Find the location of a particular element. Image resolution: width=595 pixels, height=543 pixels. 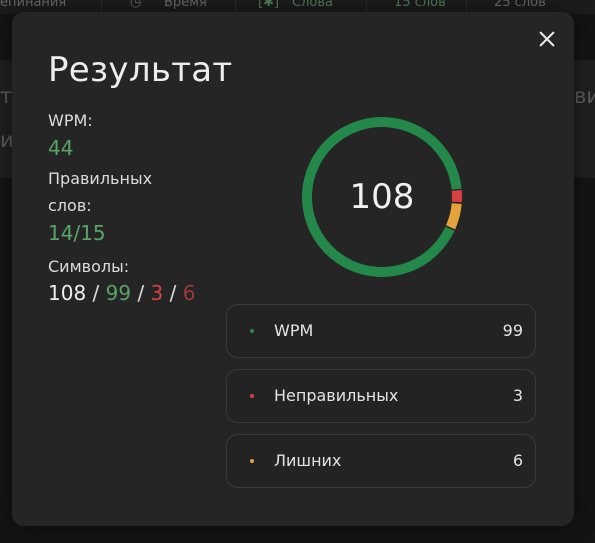

bg-option-15: 15 слов is located at coordinates (420, 5).